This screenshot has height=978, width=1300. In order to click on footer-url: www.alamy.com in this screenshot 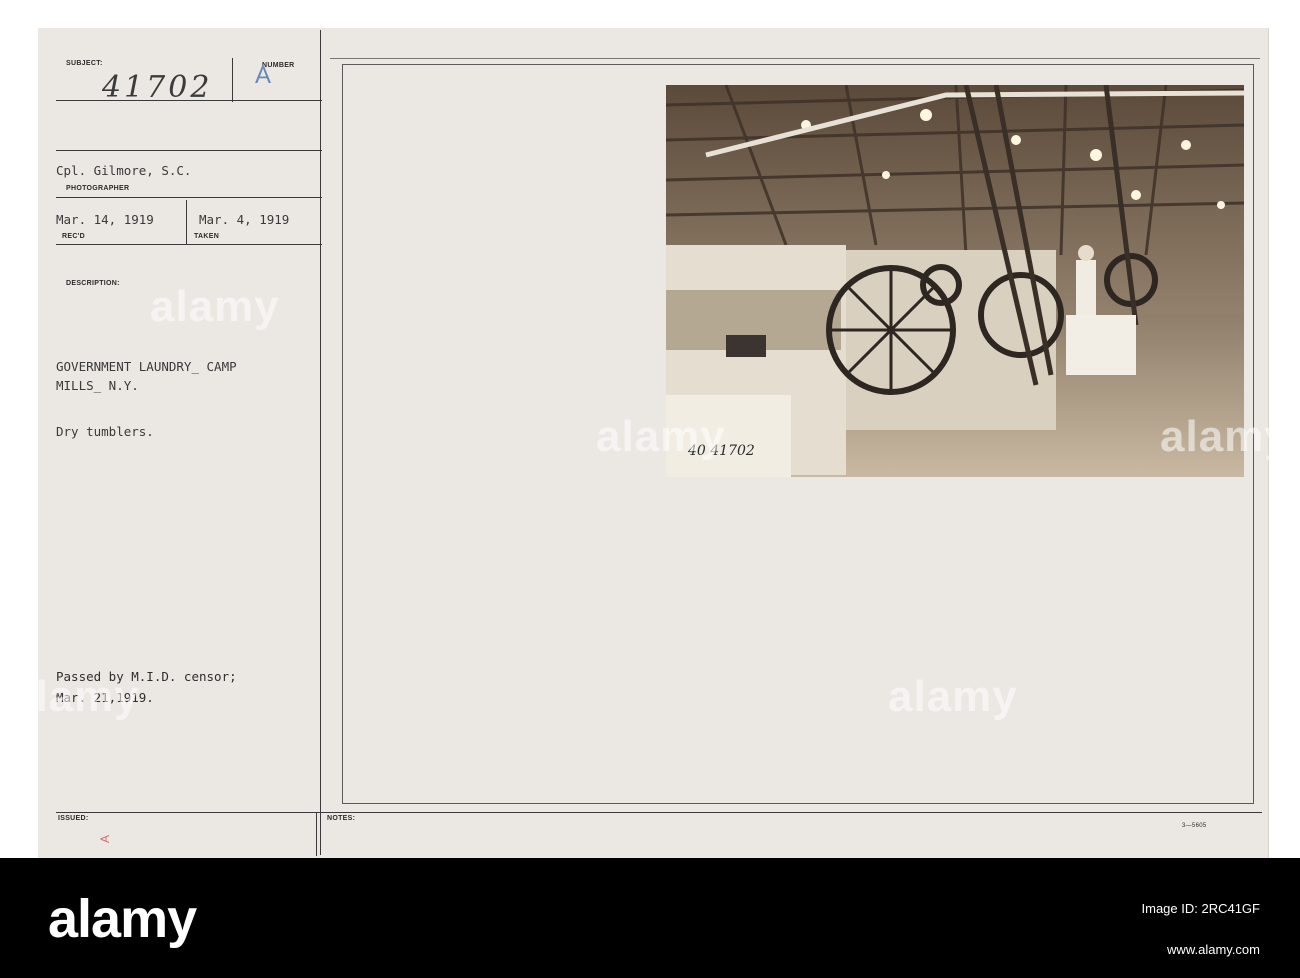, I will do `click(1213, 949)`.